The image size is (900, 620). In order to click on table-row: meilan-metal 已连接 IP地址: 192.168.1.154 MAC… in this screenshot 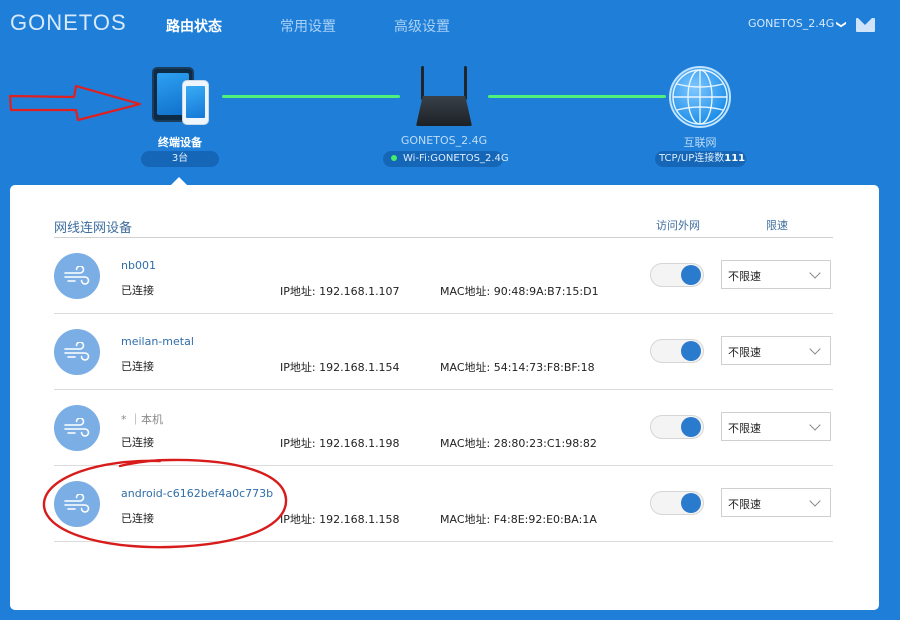, I will do `click(443, 352)`.